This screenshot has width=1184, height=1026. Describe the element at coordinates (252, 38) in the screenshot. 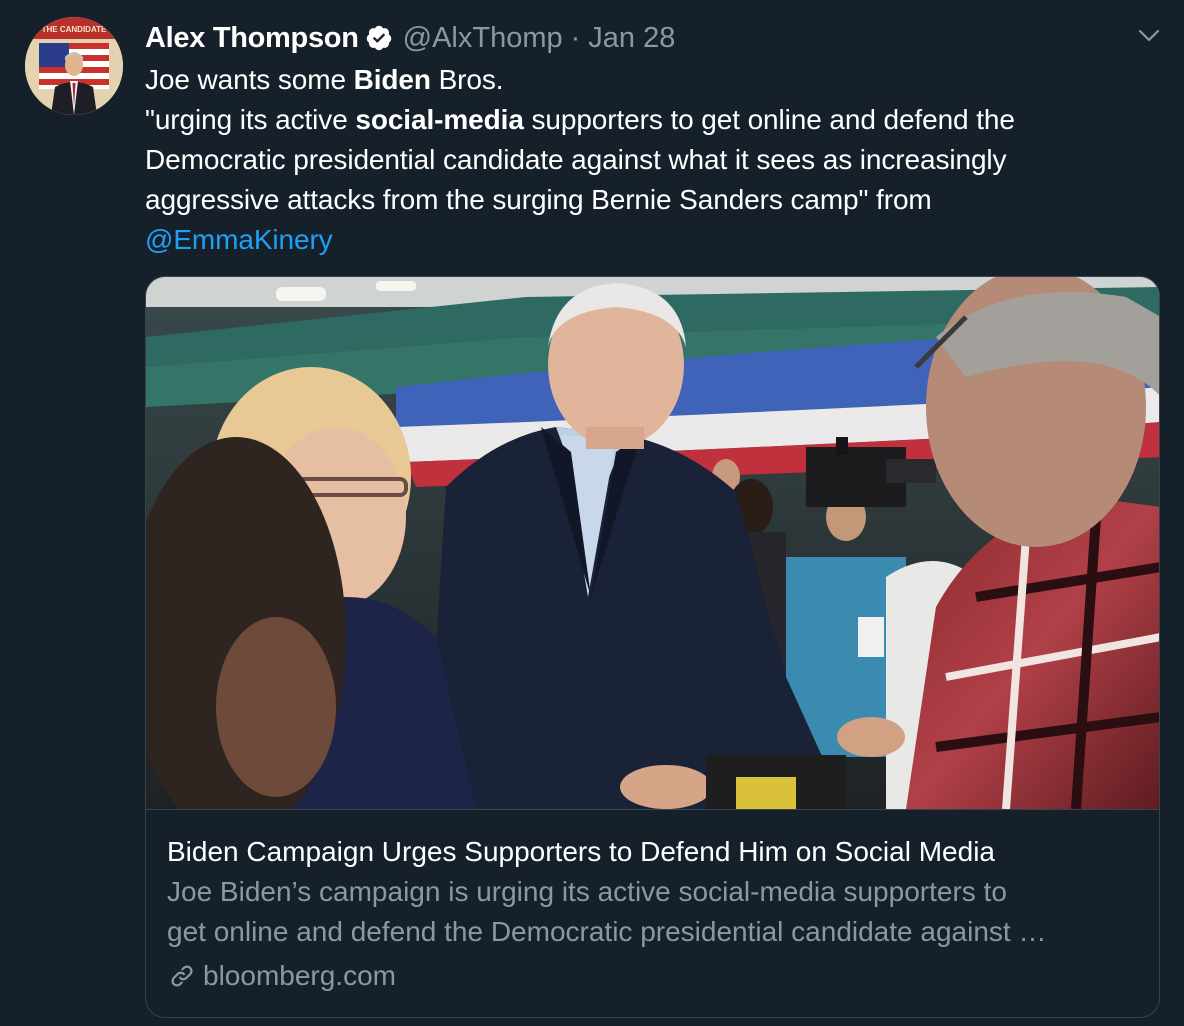

I see `display-name: Alex Thompson` at that location.